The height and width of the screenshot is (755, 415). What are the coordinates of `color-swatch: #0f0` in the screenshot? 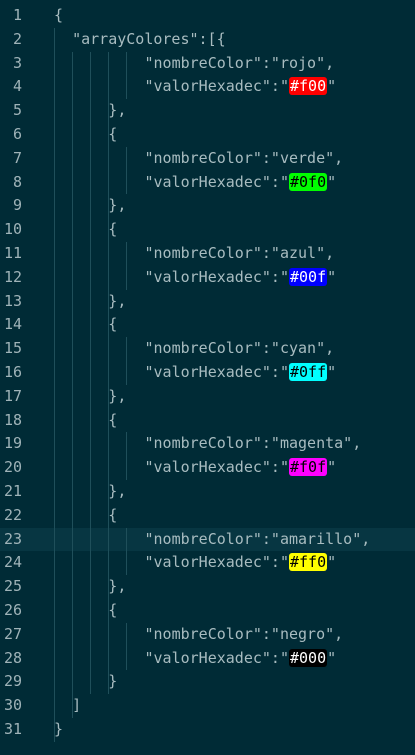 It's located at (308, 181).